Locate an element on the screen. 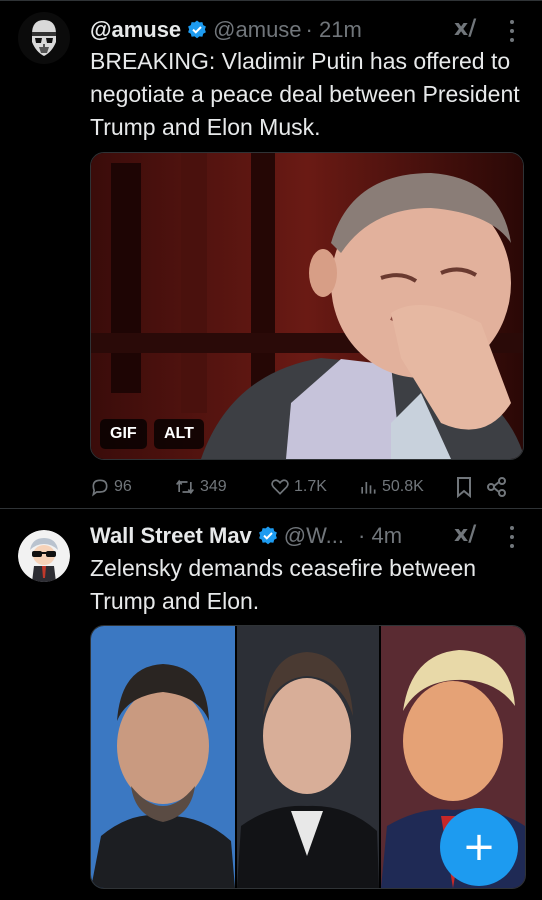 The width and height of the screenshot is (542, 900). display-name: @amuse is located at coordinates (135, 30).